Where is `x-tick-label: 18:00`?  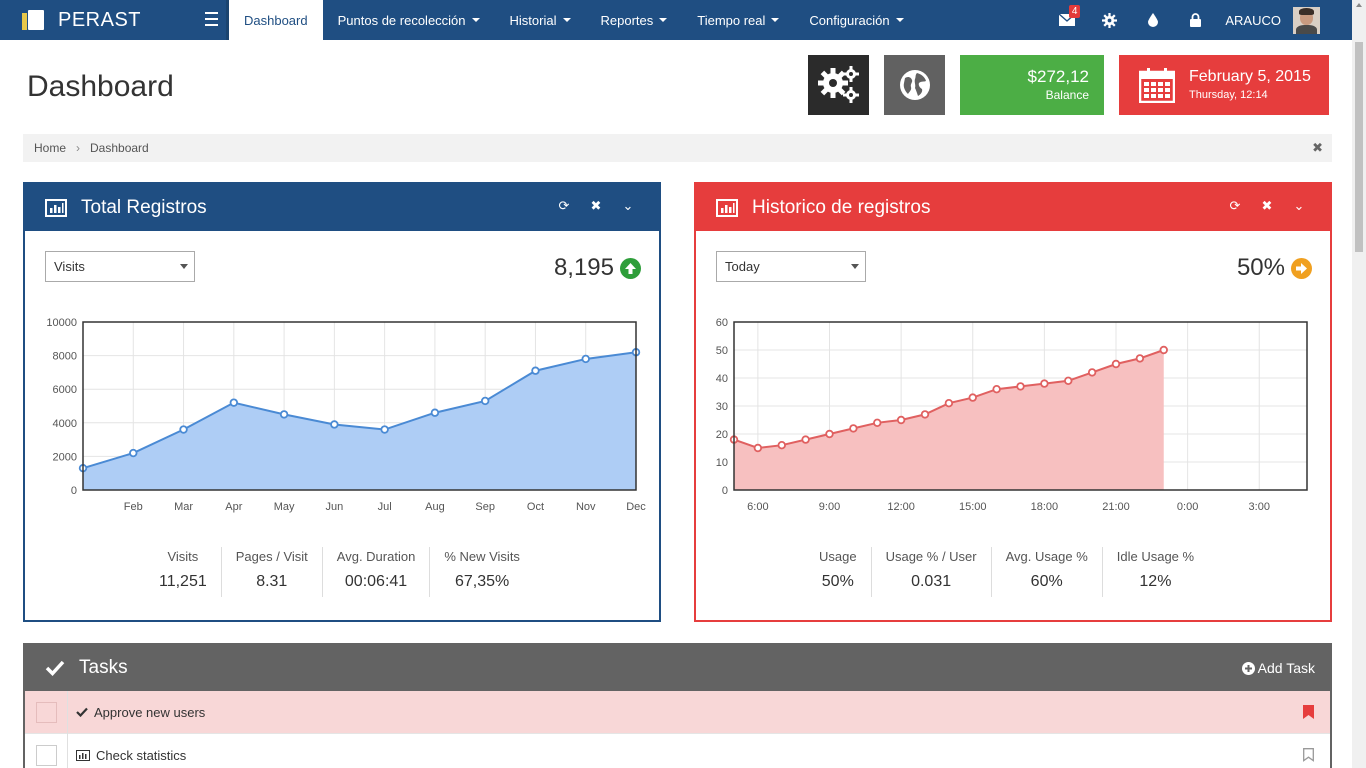 x-tick-label: 18:00 is located at coordinates (1045, 507).